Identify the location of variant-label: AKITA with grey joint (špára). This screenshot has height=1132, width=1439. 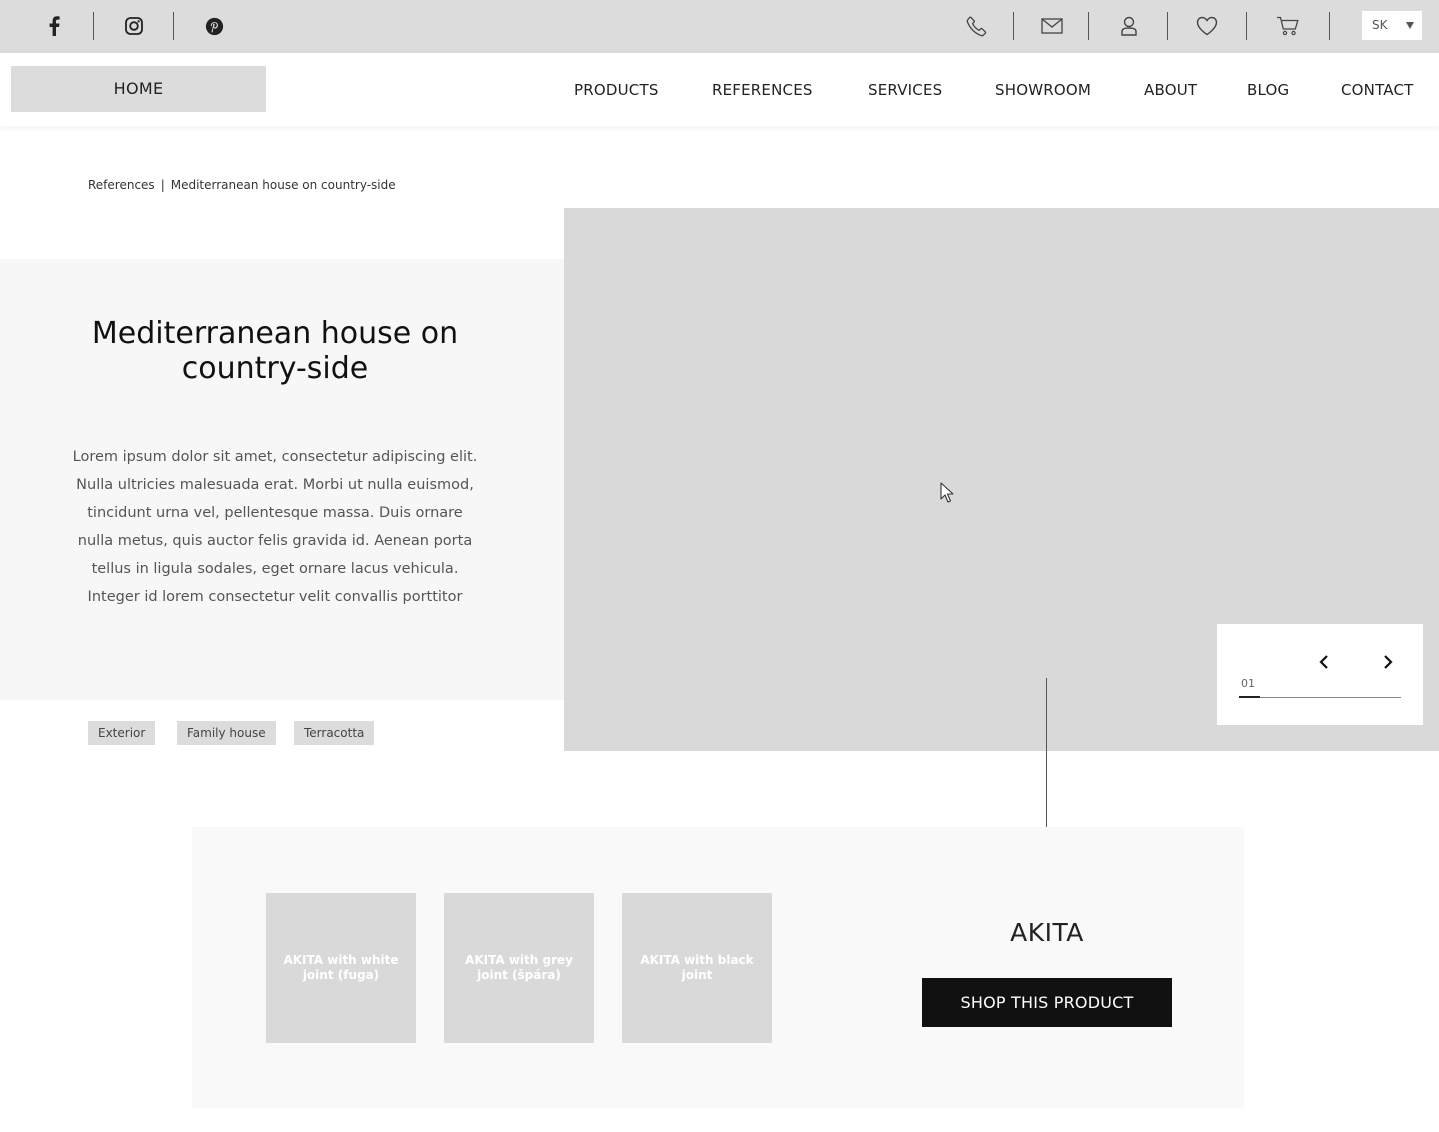
(519, 967).